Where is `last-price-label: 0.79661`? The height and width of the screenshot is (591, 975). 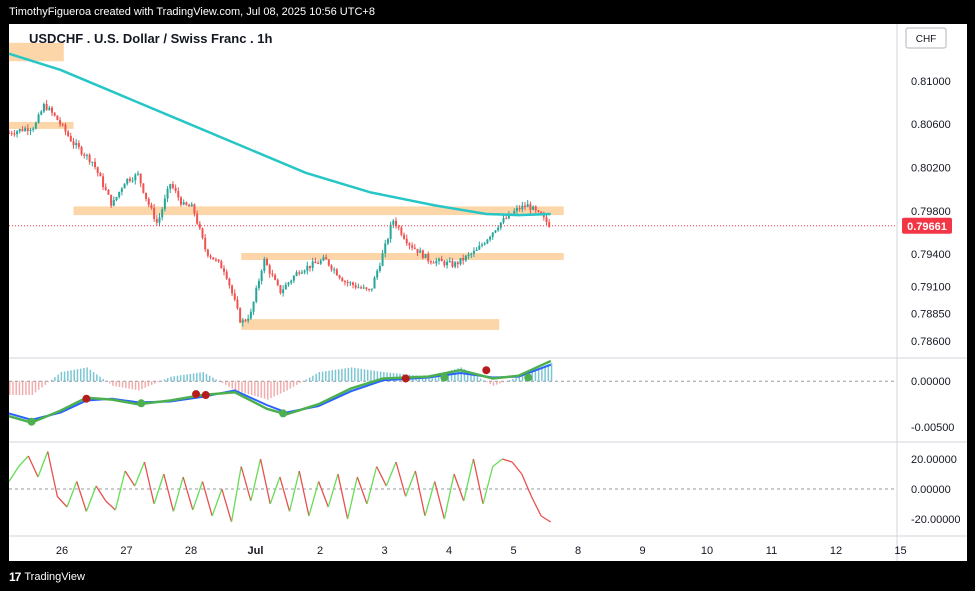
last-price-label: 0.79661 is located at coordinates (927, 227).